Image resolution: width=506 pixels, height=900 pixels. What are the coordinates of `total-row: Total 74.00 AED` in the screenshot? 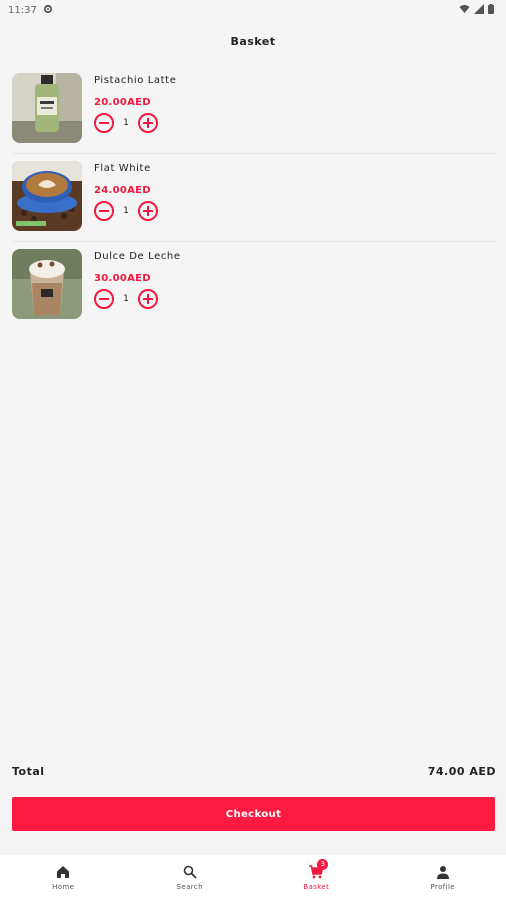 It's located at (254, 771).